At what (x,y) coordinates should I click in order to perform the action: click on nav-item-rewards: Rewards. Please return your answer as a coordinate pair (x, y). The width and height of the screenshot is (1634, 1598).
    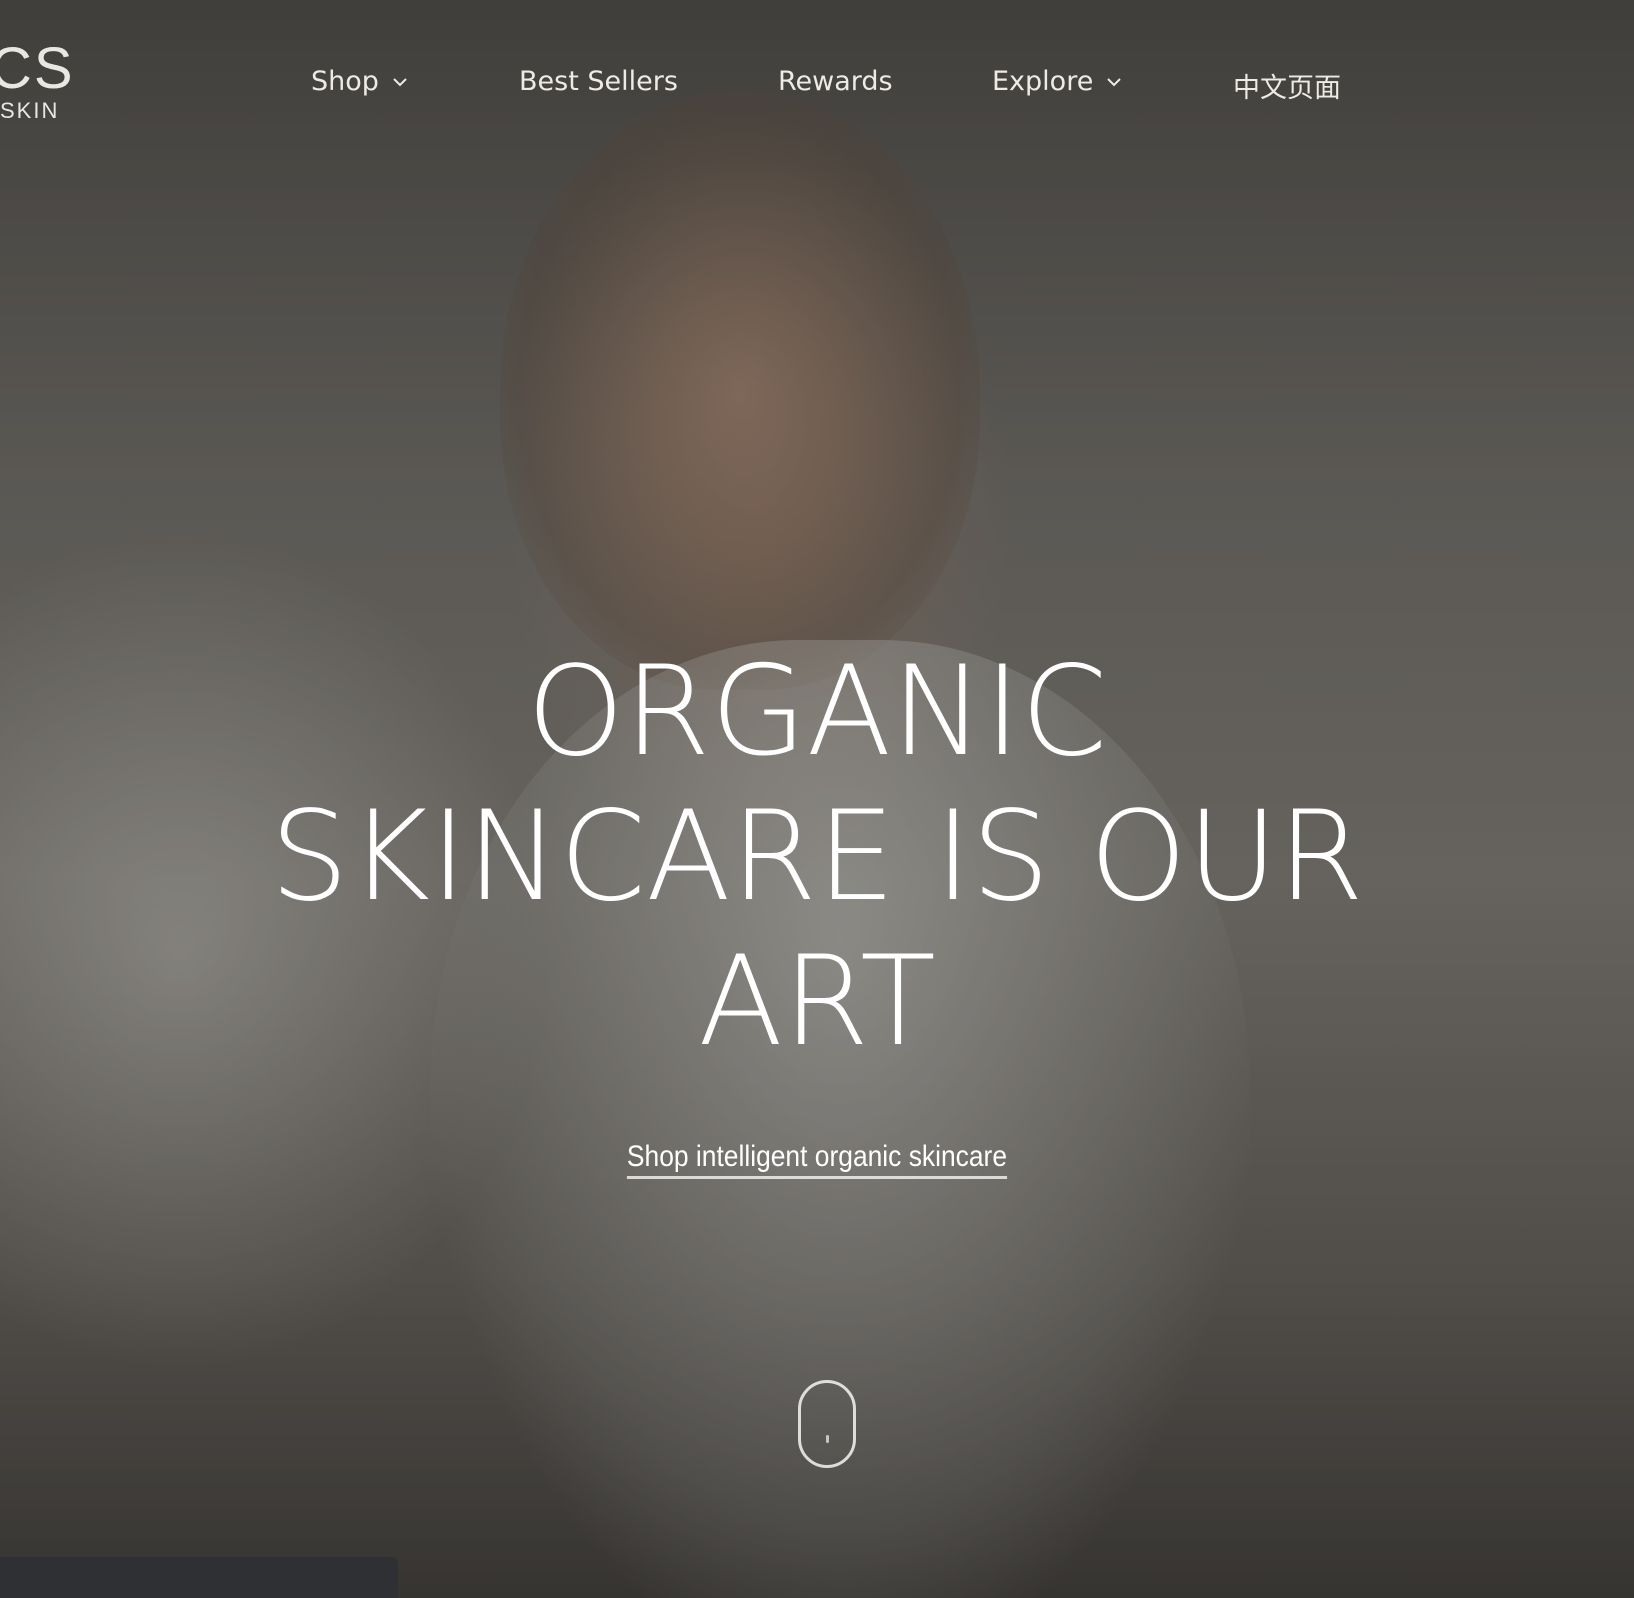
    Looking at the image, I should click on (835, 81).